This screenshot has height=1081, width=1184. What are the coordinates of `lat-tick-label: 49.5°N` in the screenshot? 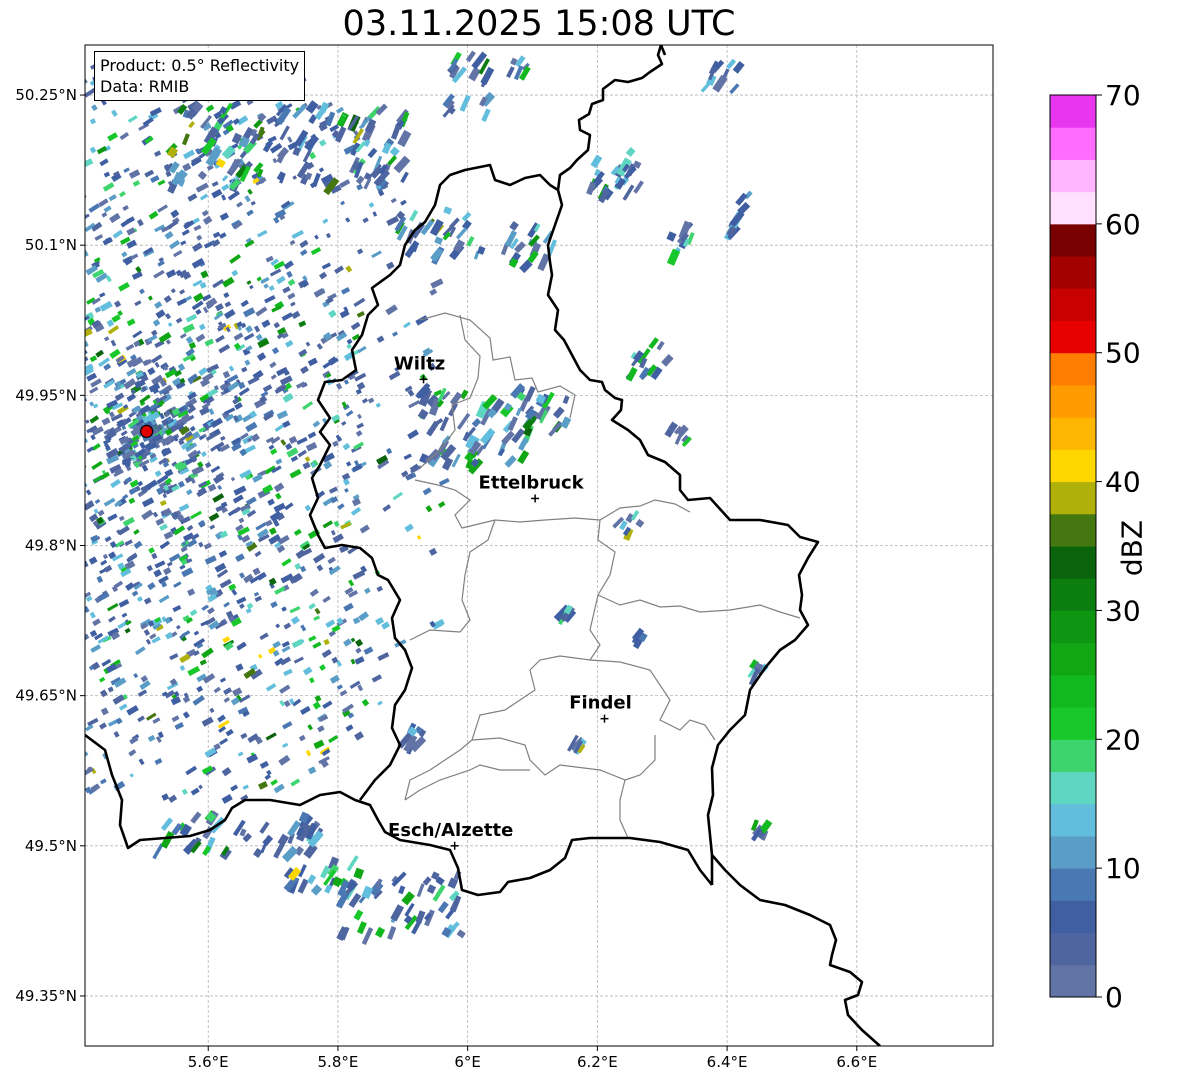 It's located at (51, 846).